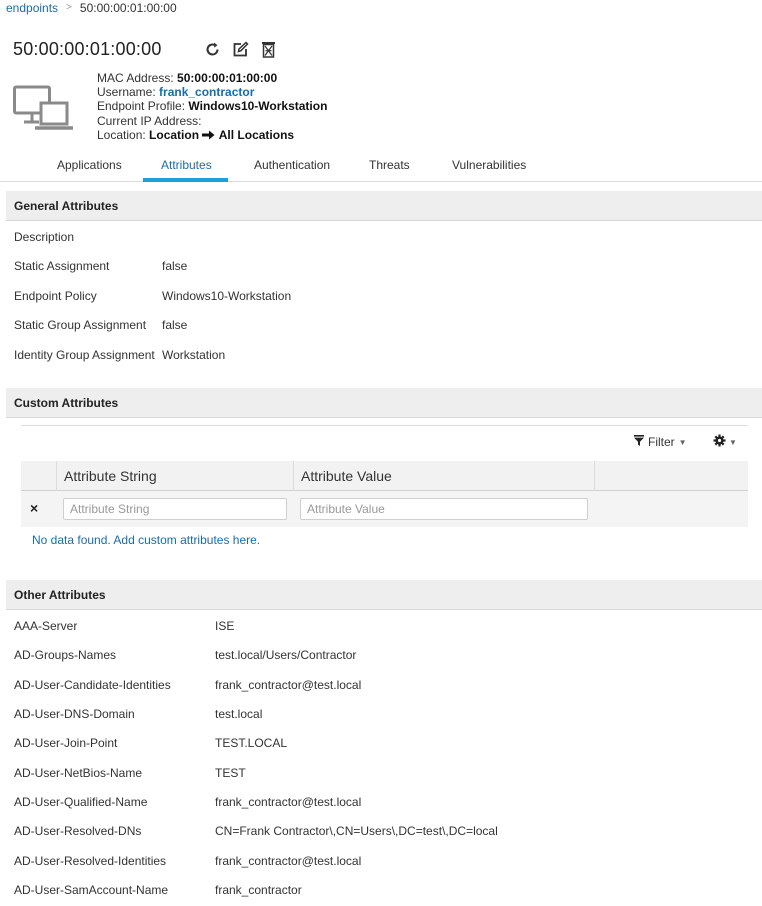 This screenshot has width=762, height=906. Describe the element at coordinates (230, 773) in the screenshot. I see `other-value: TEST` at that location.